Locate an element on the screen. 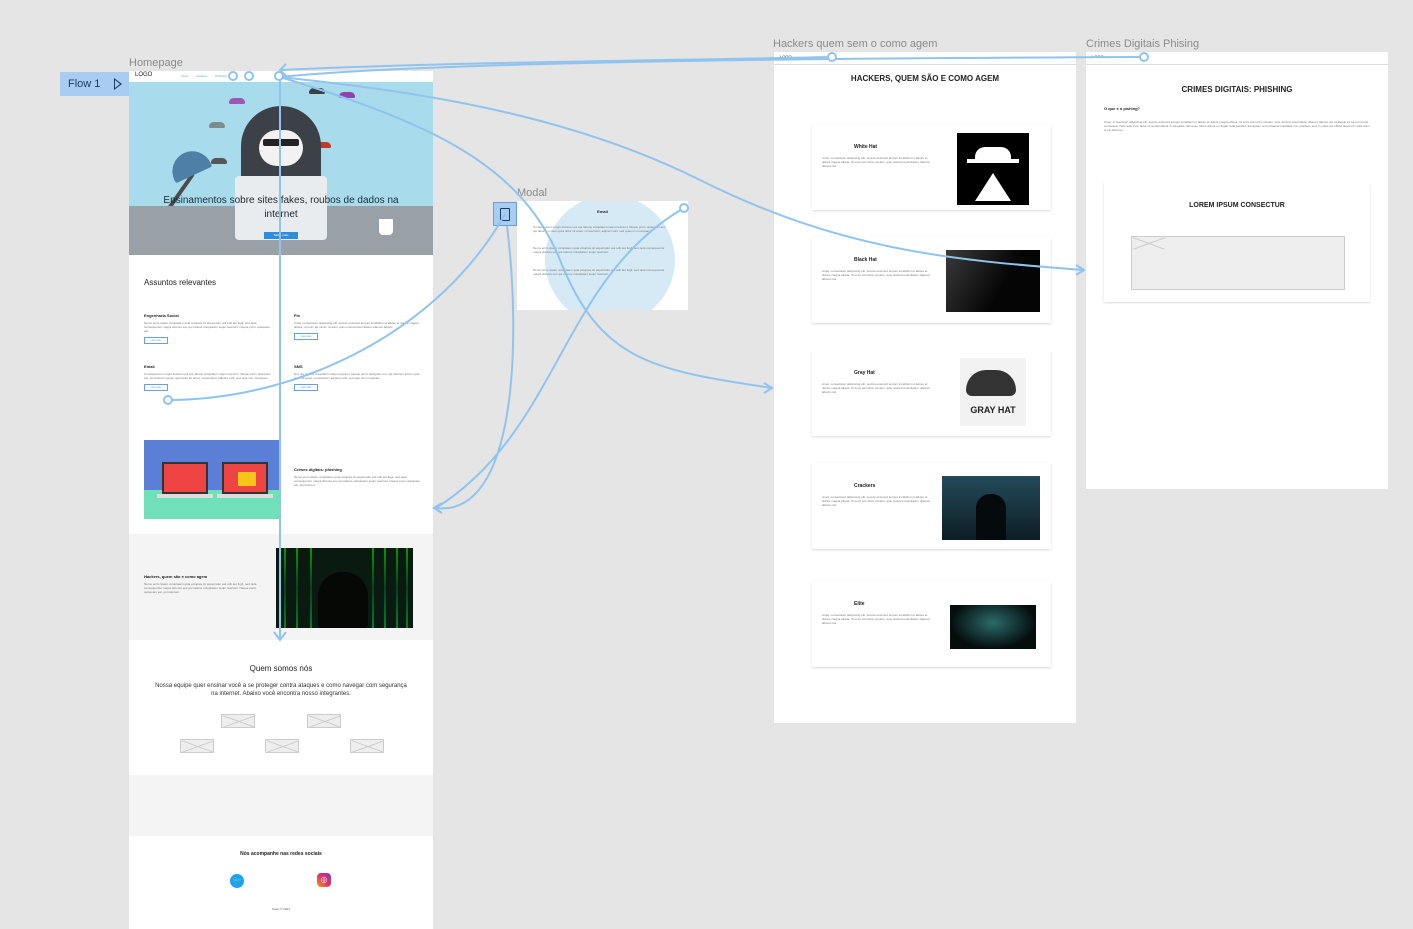  laptop-icon is located at coordinates (185, 478).